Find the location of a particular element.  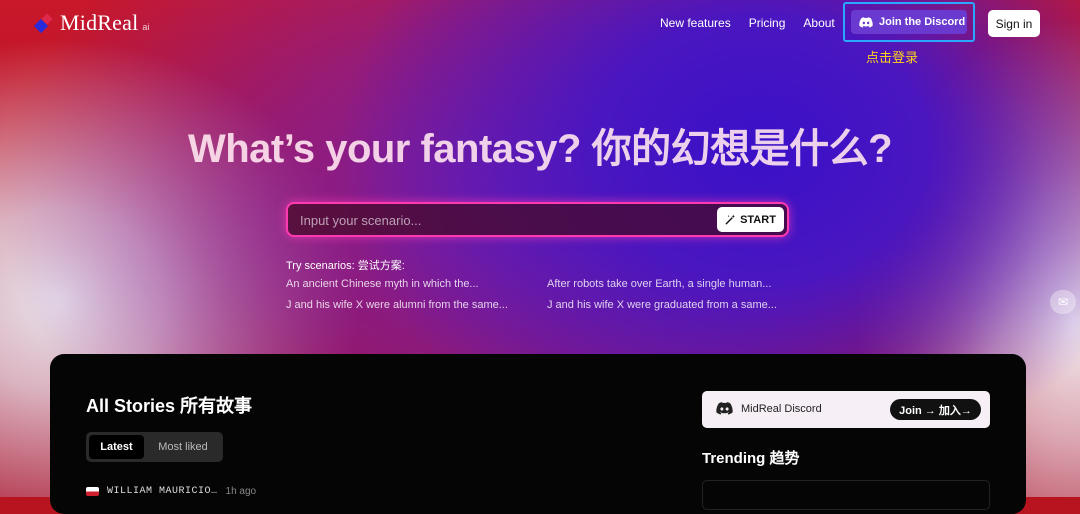

logo: MidReal ai is located at coordinates (91, 23).